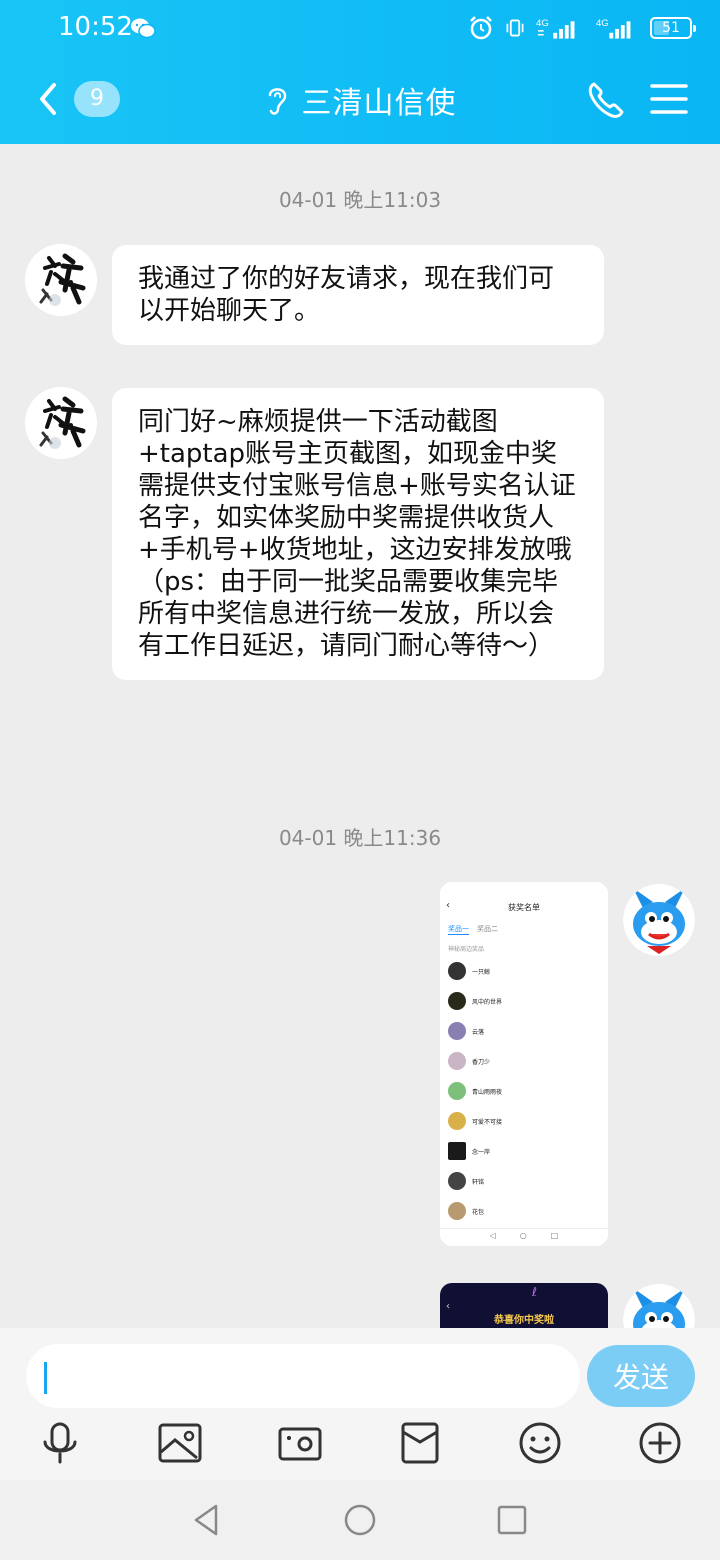  Describe the element at coordinates (487, 1122) in the screenshot. I see `mini-winner-name: 可爱不可接` at that location.